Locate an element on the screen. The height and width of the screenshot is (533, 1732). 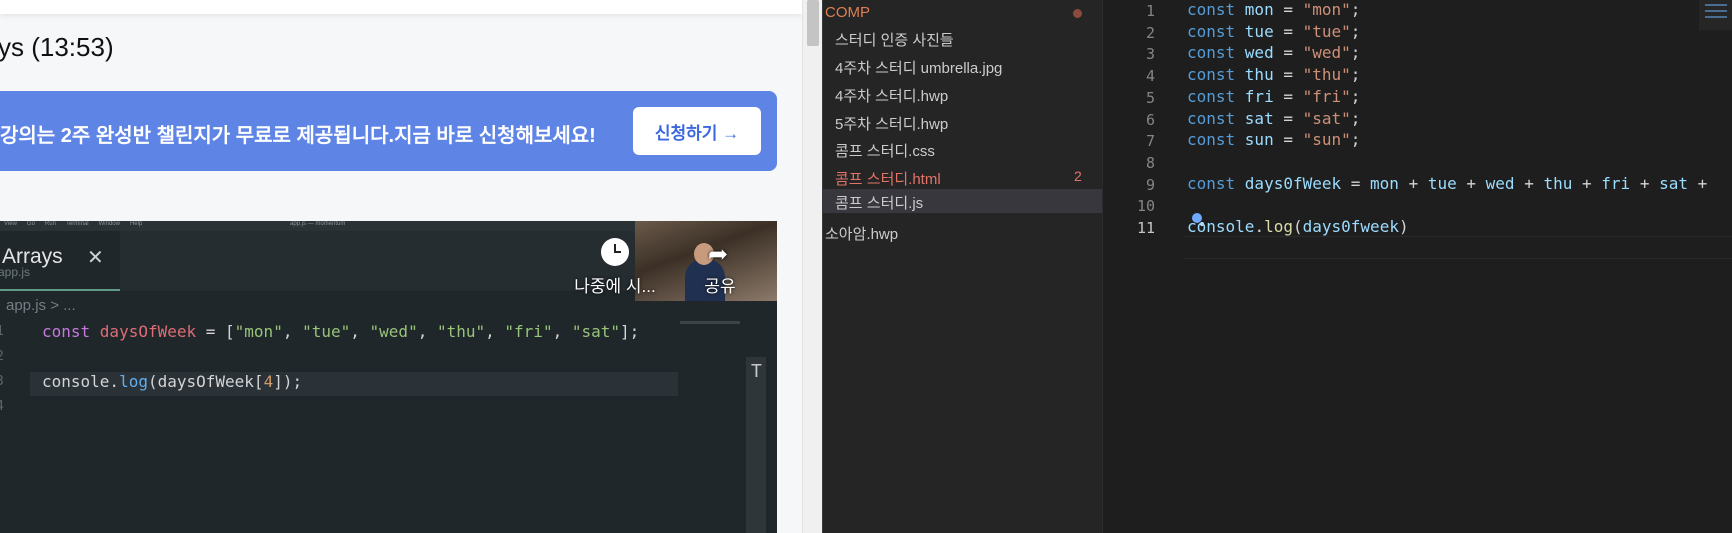
code-token: thu is located at coordinates (1558, 183).